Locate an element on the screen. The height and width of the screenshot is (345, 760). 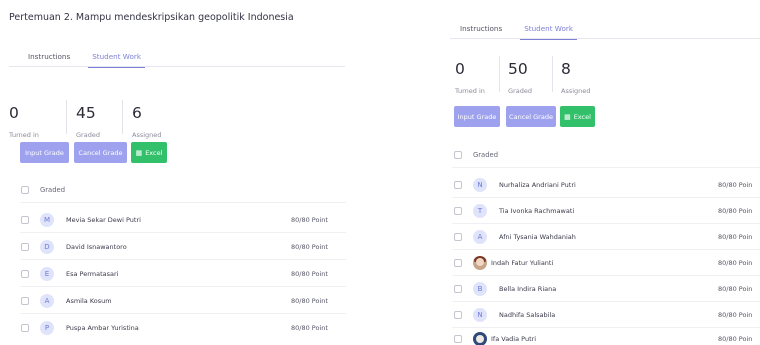
avatar: E is located at coordinates (47, 274).